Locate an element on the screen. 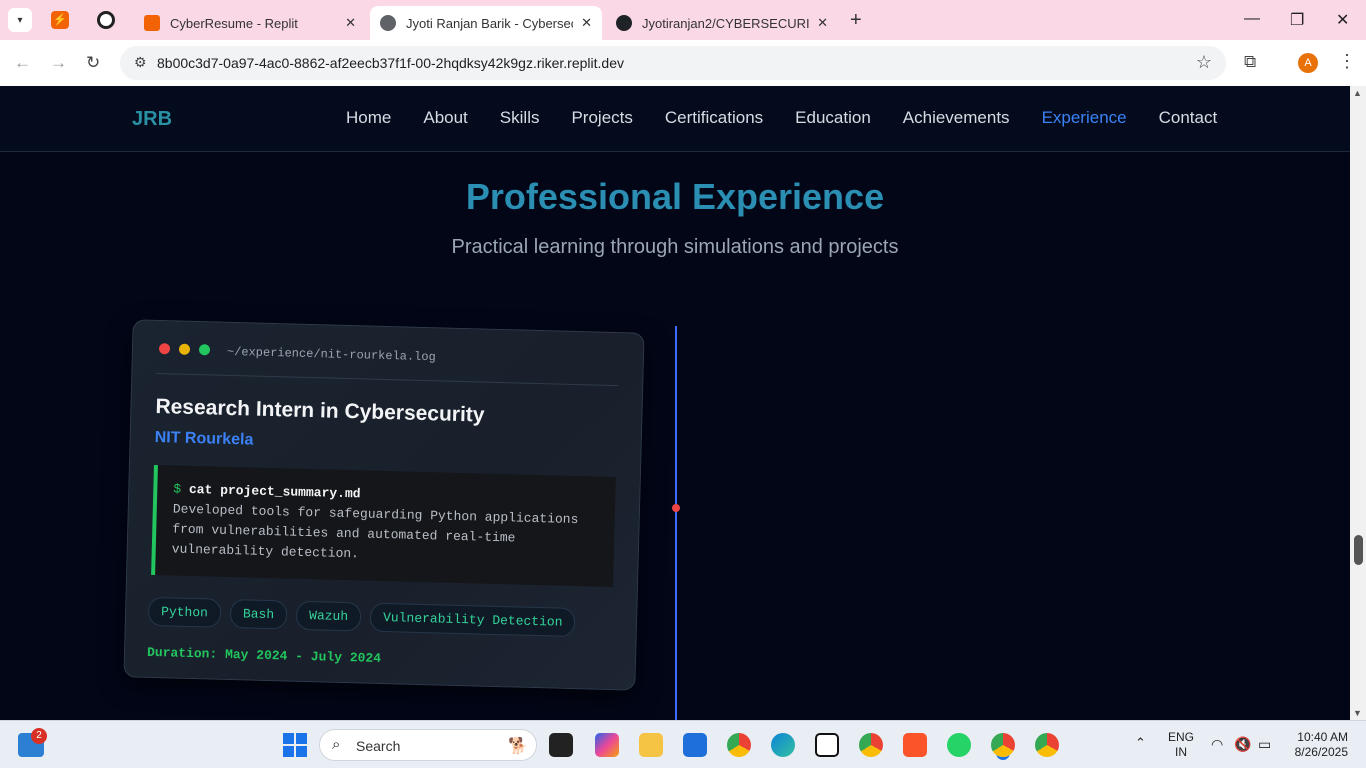 This screenshot has width=1366, height=768. battery-icon: ▭ is located at coordinates (1264, 744).